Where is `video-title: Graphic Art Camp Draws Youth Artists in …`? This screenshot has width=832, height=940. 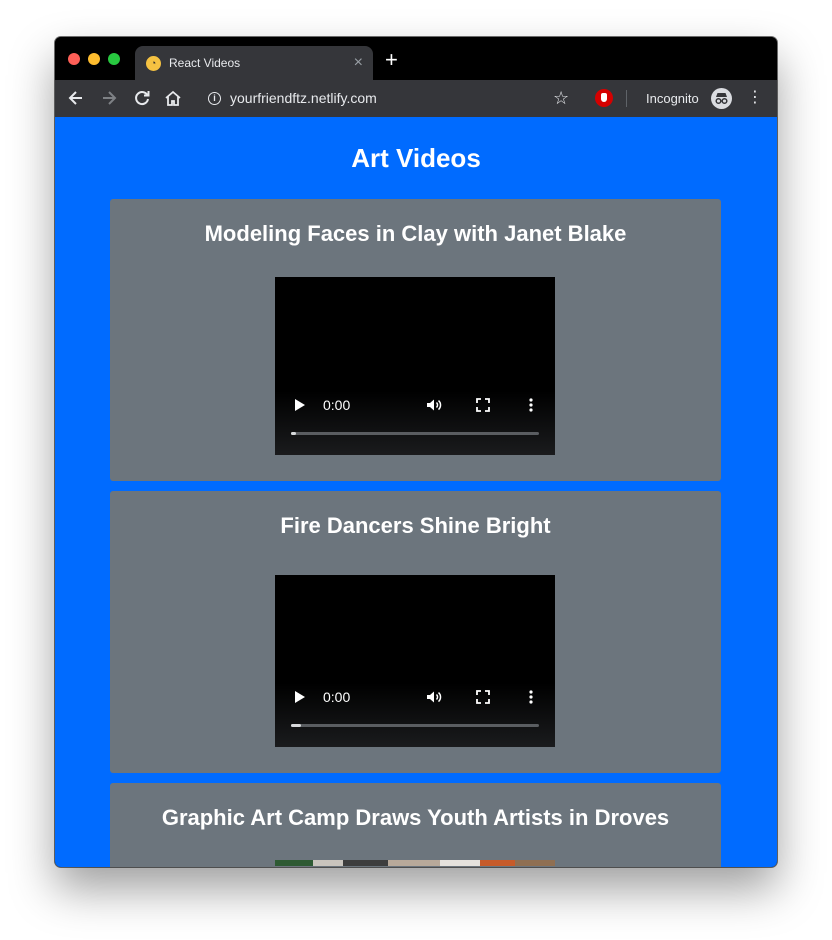
video-title: Graphic Art Camp Draws Youth Artists in … is located at coordinates (415, 817).